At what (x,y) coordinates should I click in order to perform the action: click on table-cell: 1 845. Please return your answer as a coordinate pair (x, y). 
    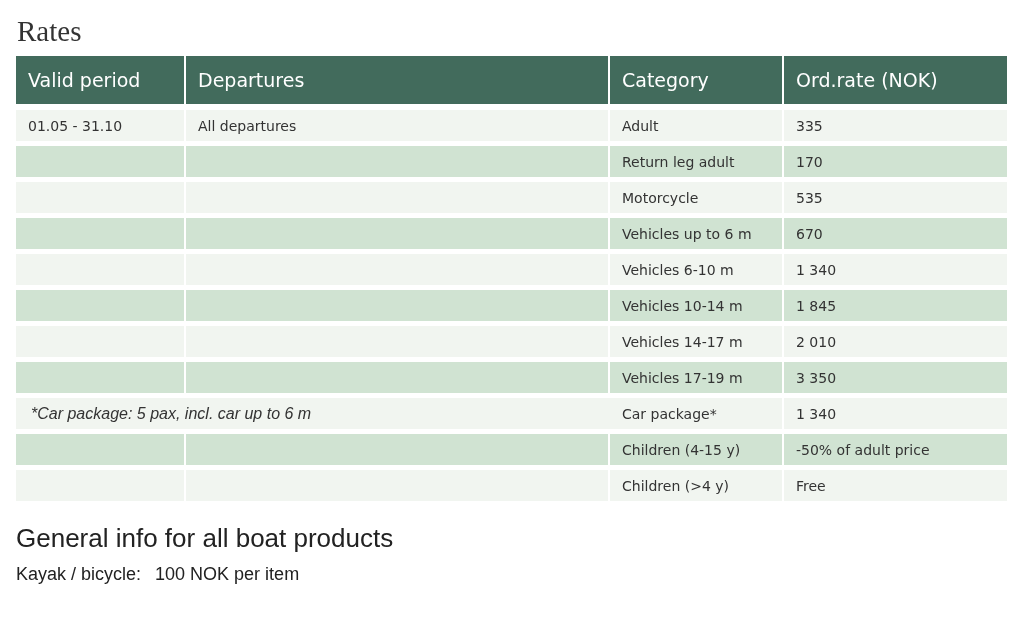
    Looking at the image, I should click on (895, 305).